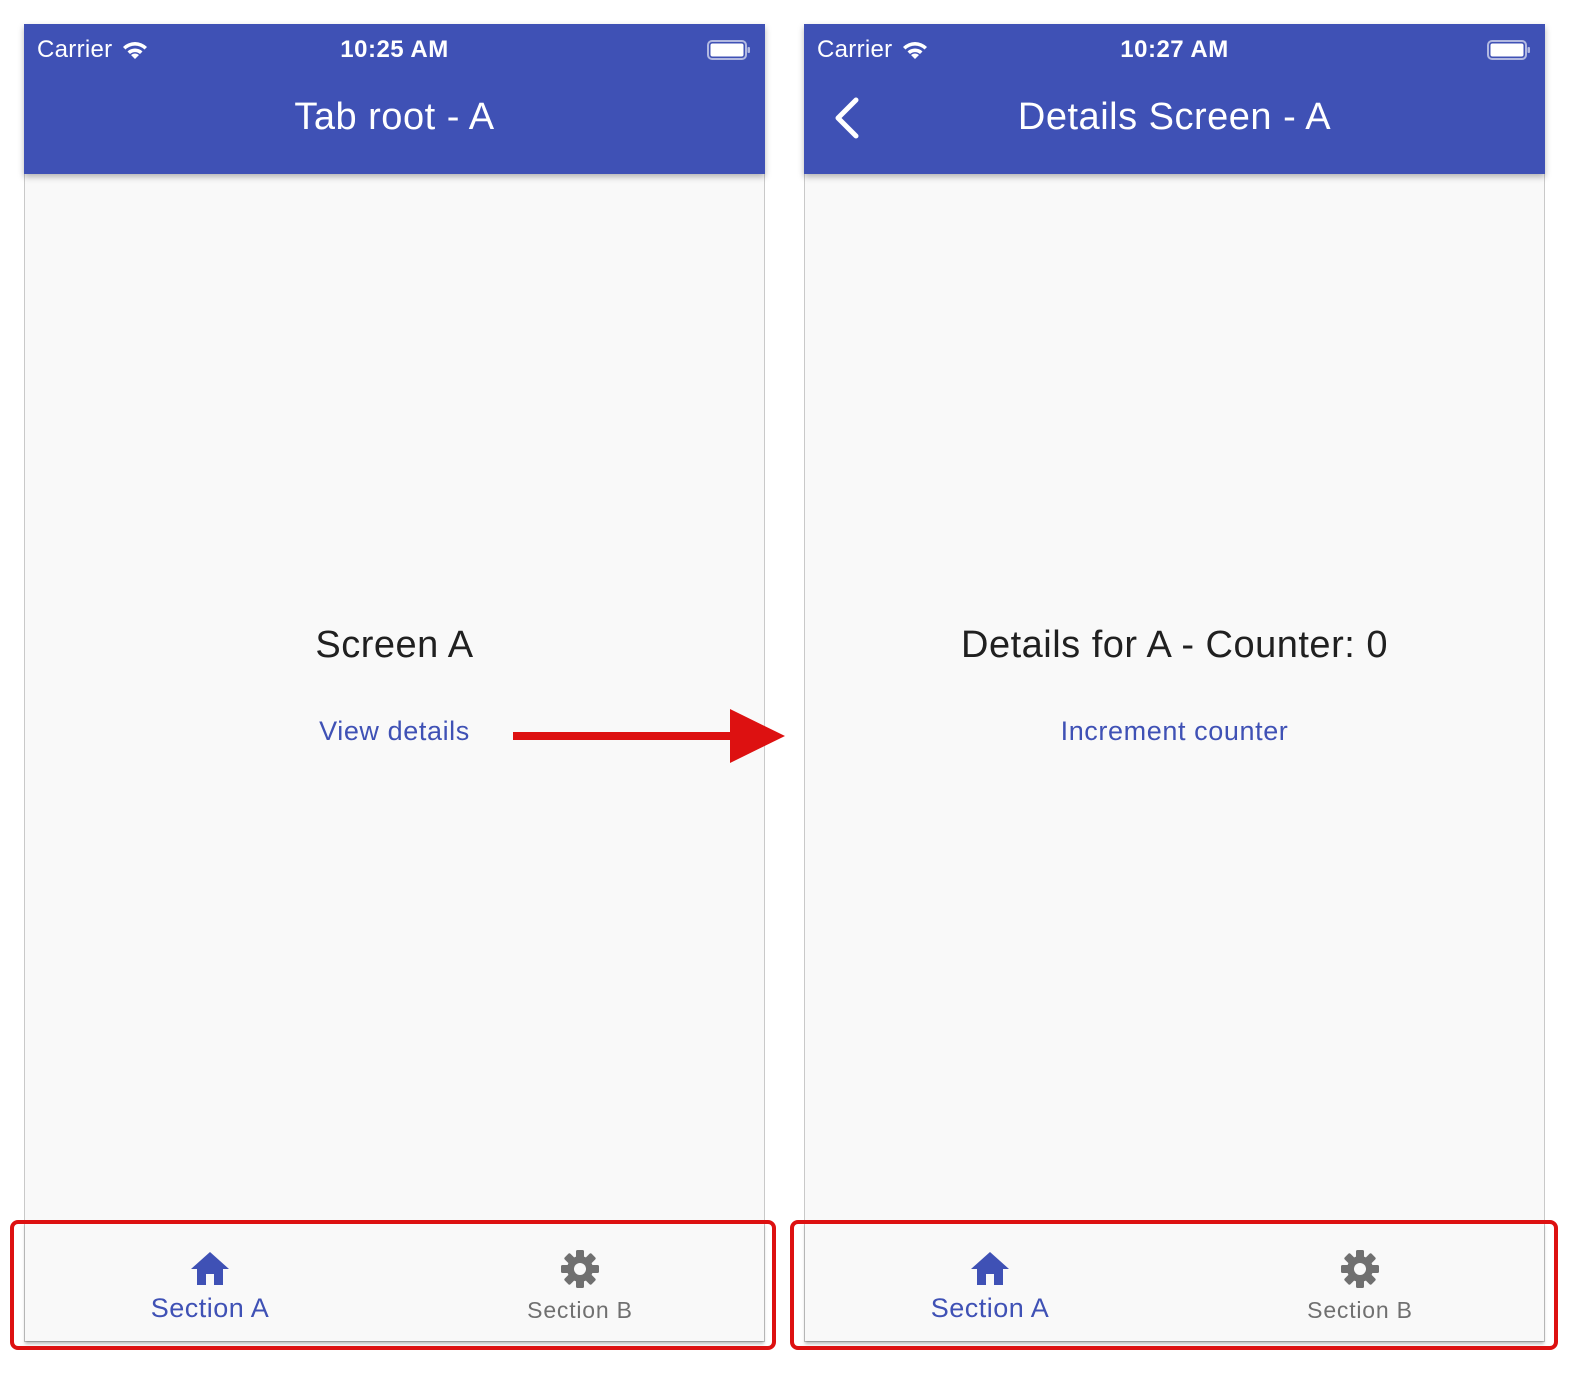 Image resolution: width=1588 pixels, height=1382 pixels. I want to click on status-bar: Carrier 10:25 AM, so click(394, 50).